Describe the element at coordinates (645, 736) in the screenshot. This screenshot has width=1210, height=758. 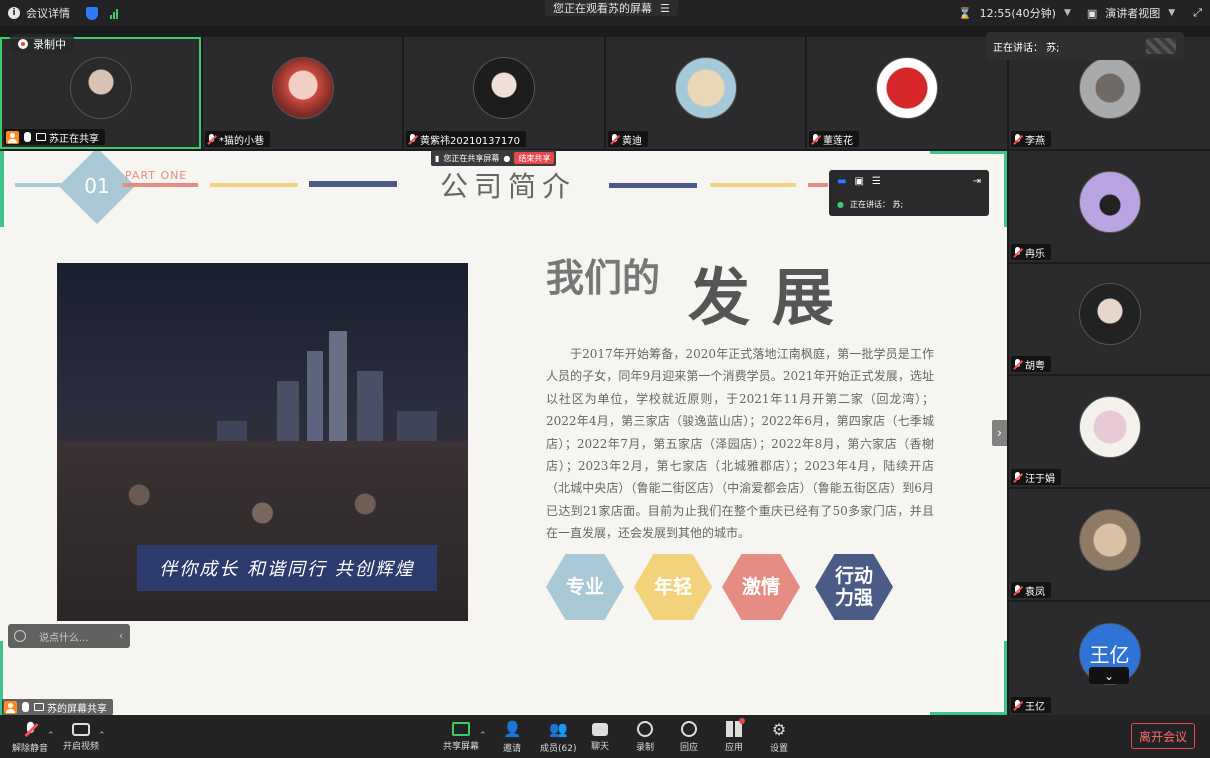
I see `record-button: 录制` at that location.